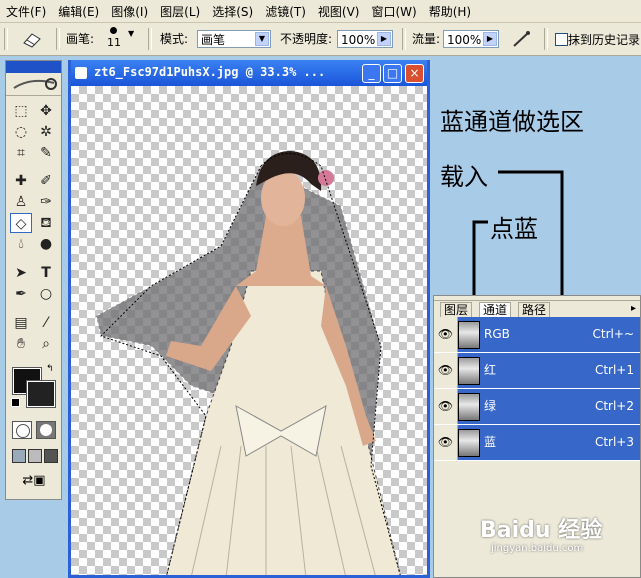 The image size is (641, 578). I want to click on document-icon, so click(81, 73).